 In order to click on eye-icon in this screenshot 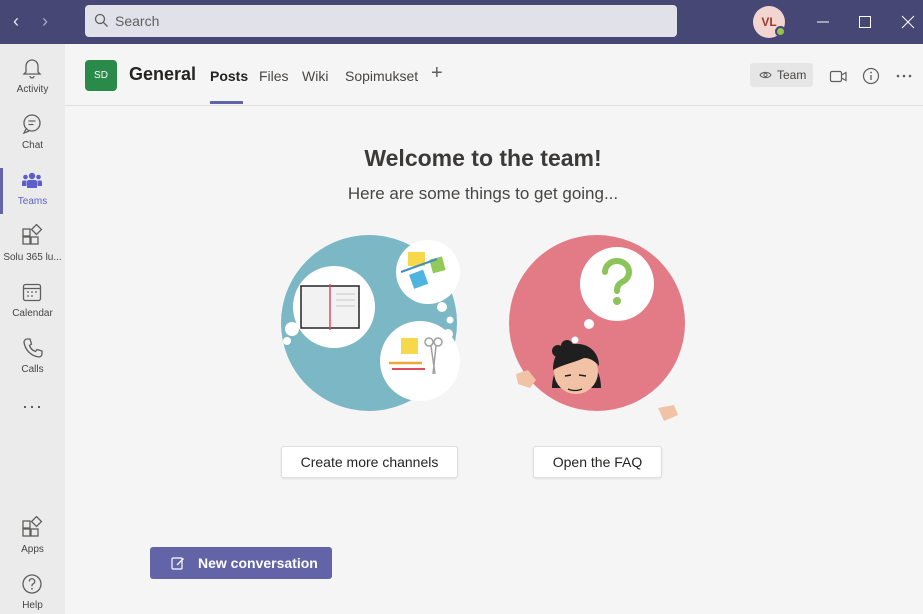, I will do `click(765, 75)`.